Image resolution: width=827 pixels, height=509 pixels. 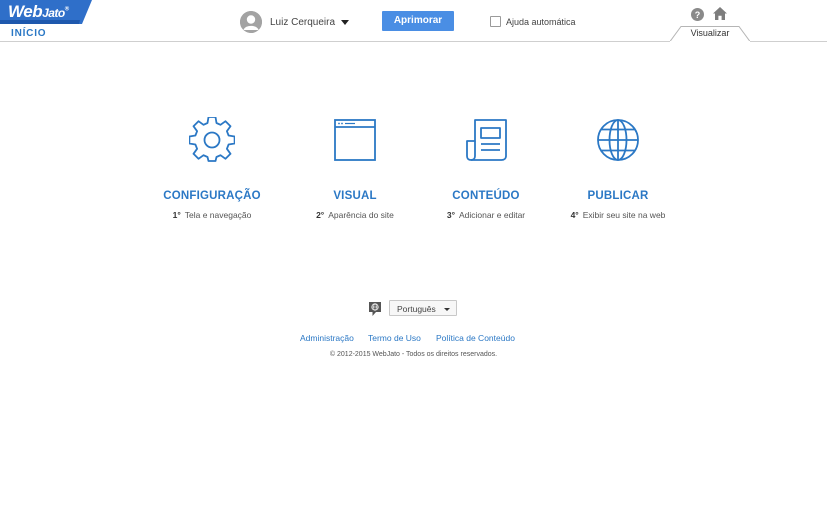 What do you see at coordinates (416, 309) in the screenshot?
I see `language-selected: Português` at bounding box center [416, 309].